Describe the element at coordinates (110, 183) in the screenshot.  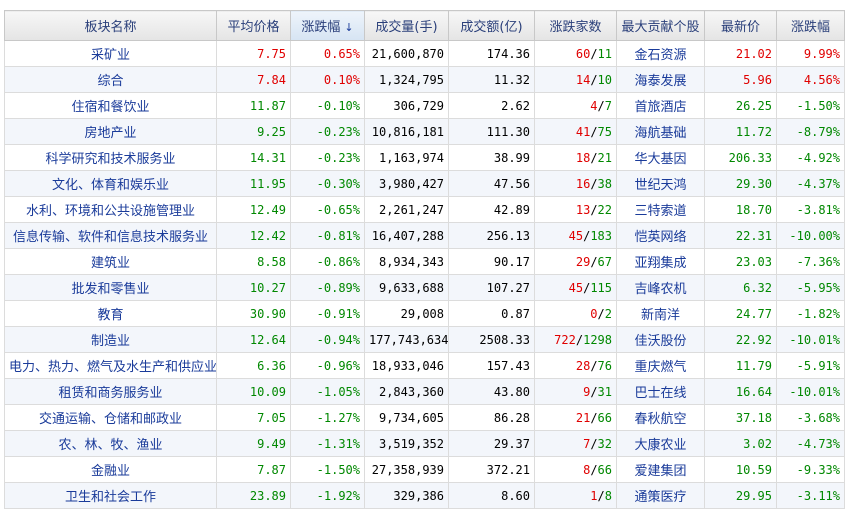
I see `sector-name-link: 文化、体育和娱乐业` at that location.